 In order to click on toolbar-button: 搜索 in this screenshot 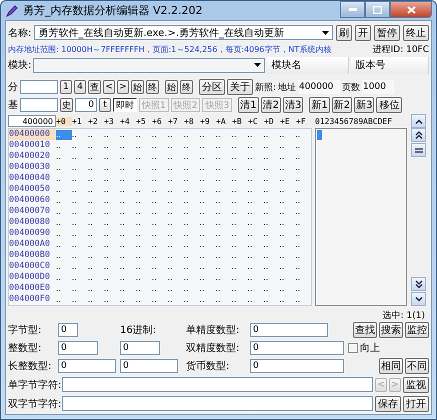, I will do `click(391, 330)`.